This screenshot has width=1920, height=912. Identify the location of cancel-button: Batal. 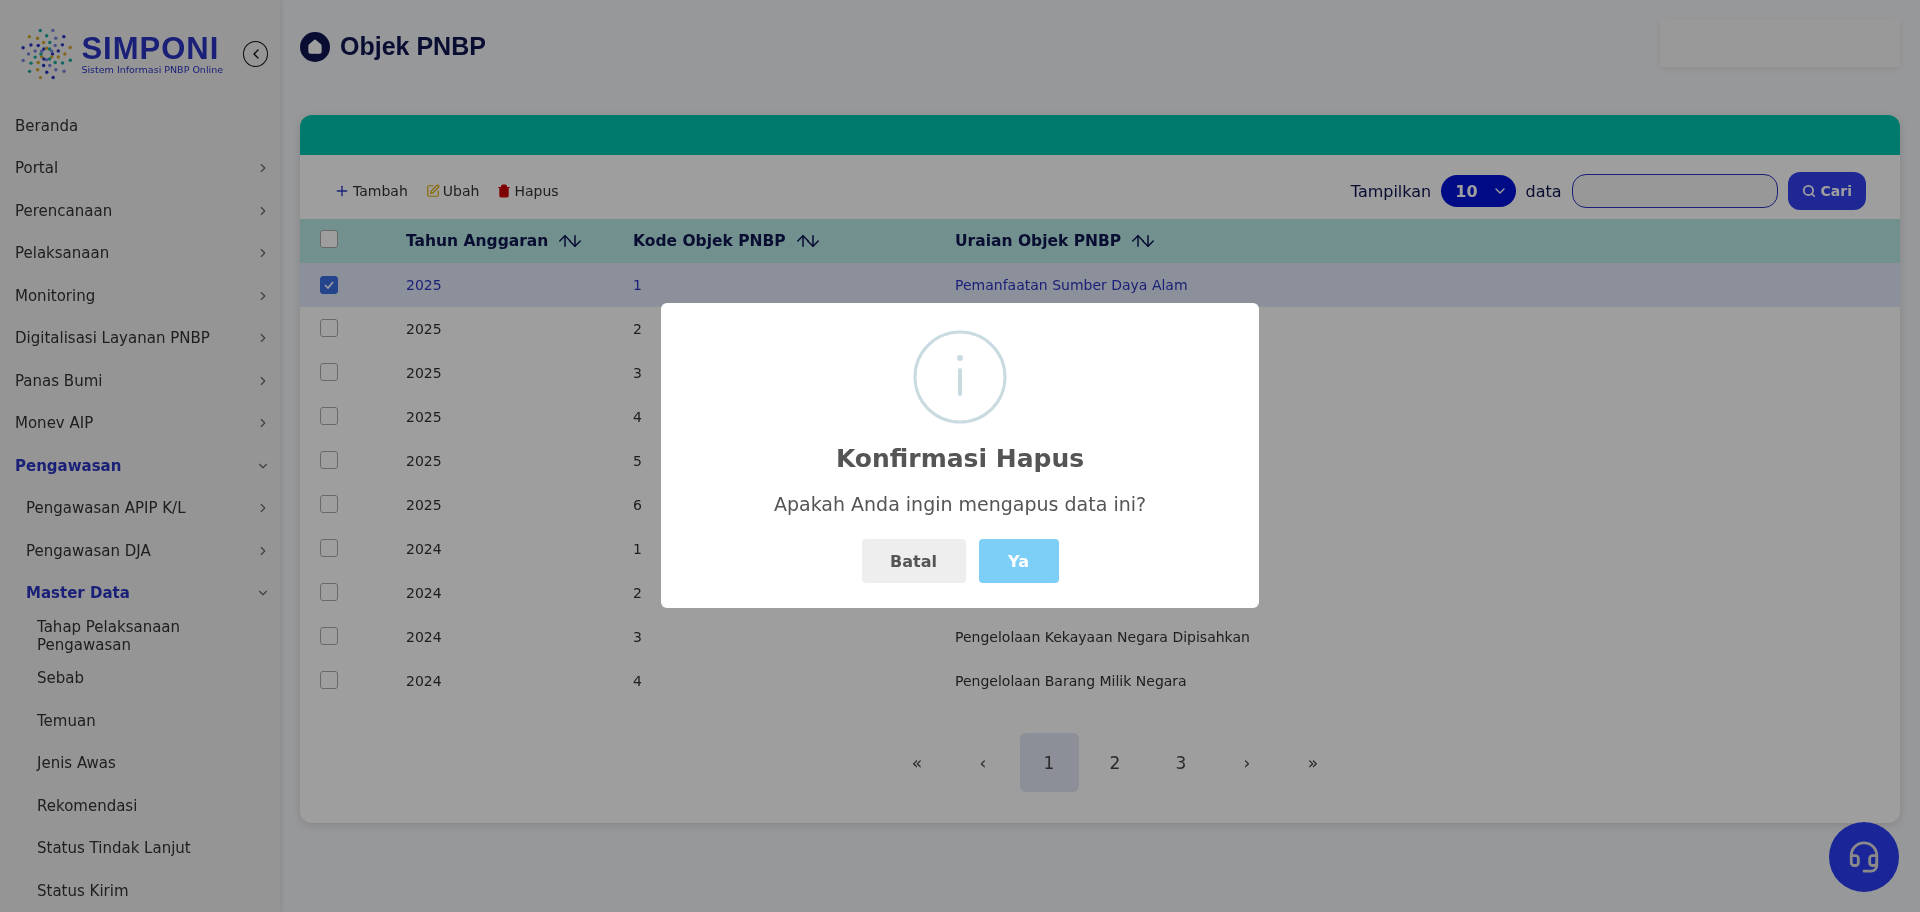
(913, 561).